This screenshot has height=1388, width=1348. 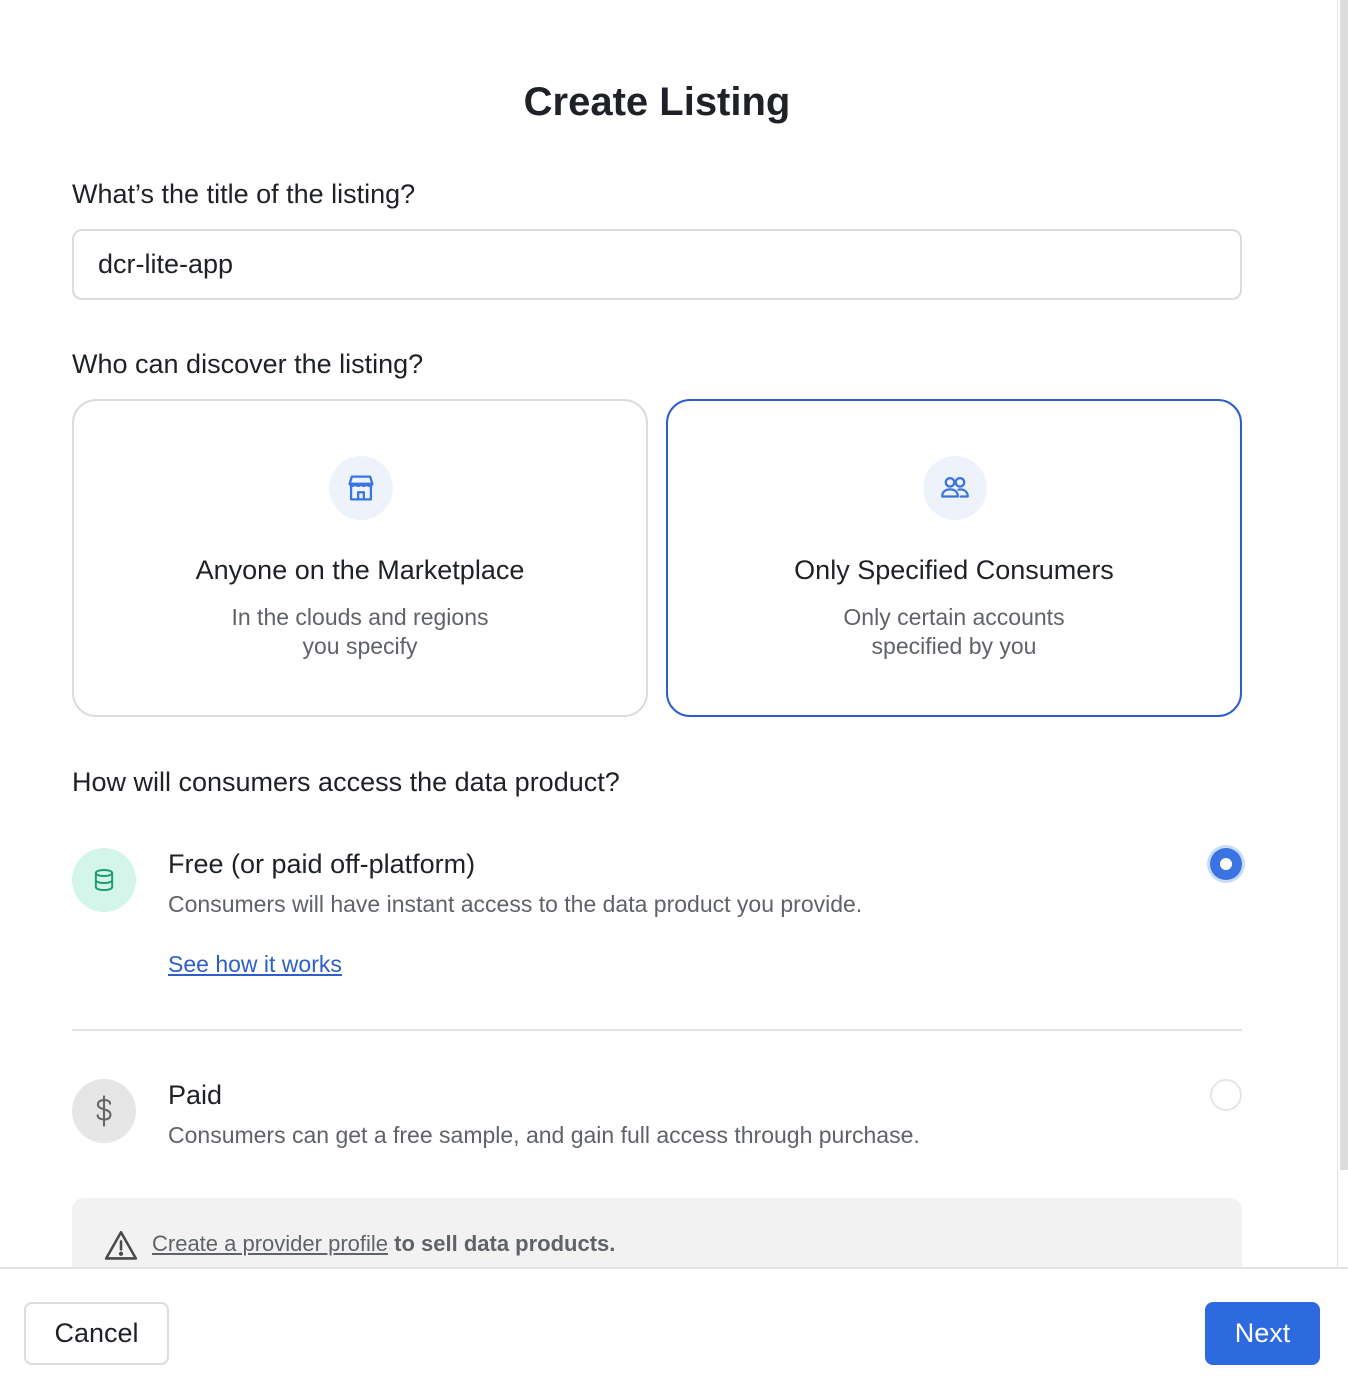 What do you see at coordinates (1226, 864) in the screenshot?
I see `radio-free` at bounding box center [1226, 864].